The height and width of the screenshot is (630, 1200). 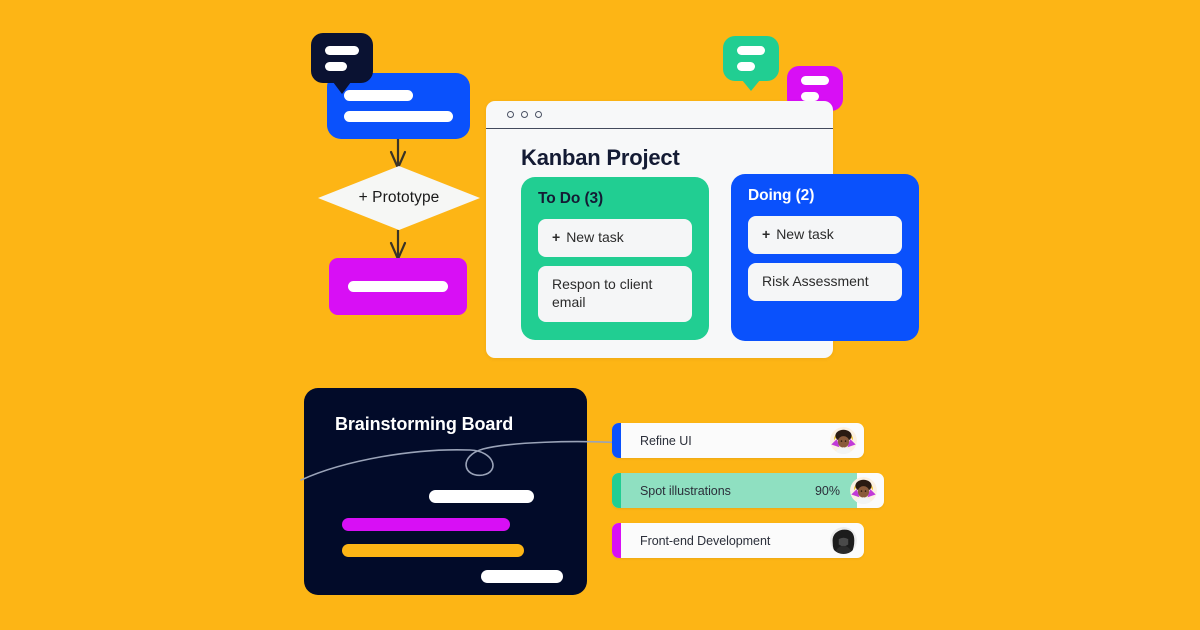 What do you see at coordinates (738, 440) in the screenshot?
I see `task-row: Refine UI` at bounding box center [738, 440].